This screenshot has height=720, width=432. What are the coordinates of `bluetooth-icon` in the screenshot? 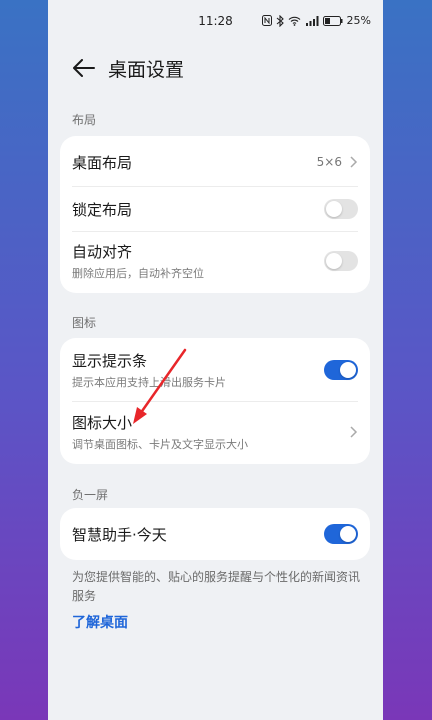 It's located at (280, 20).